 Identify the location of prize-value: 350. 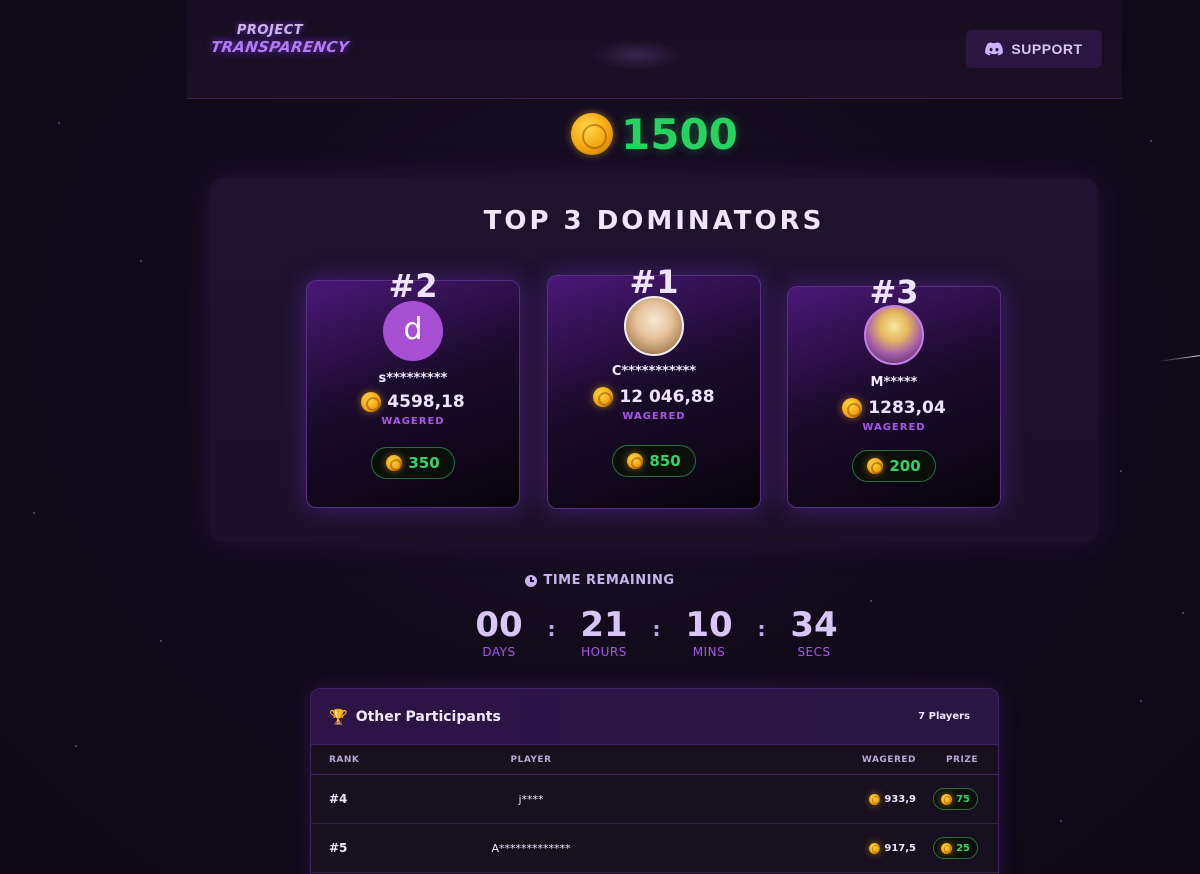
(424, 463).